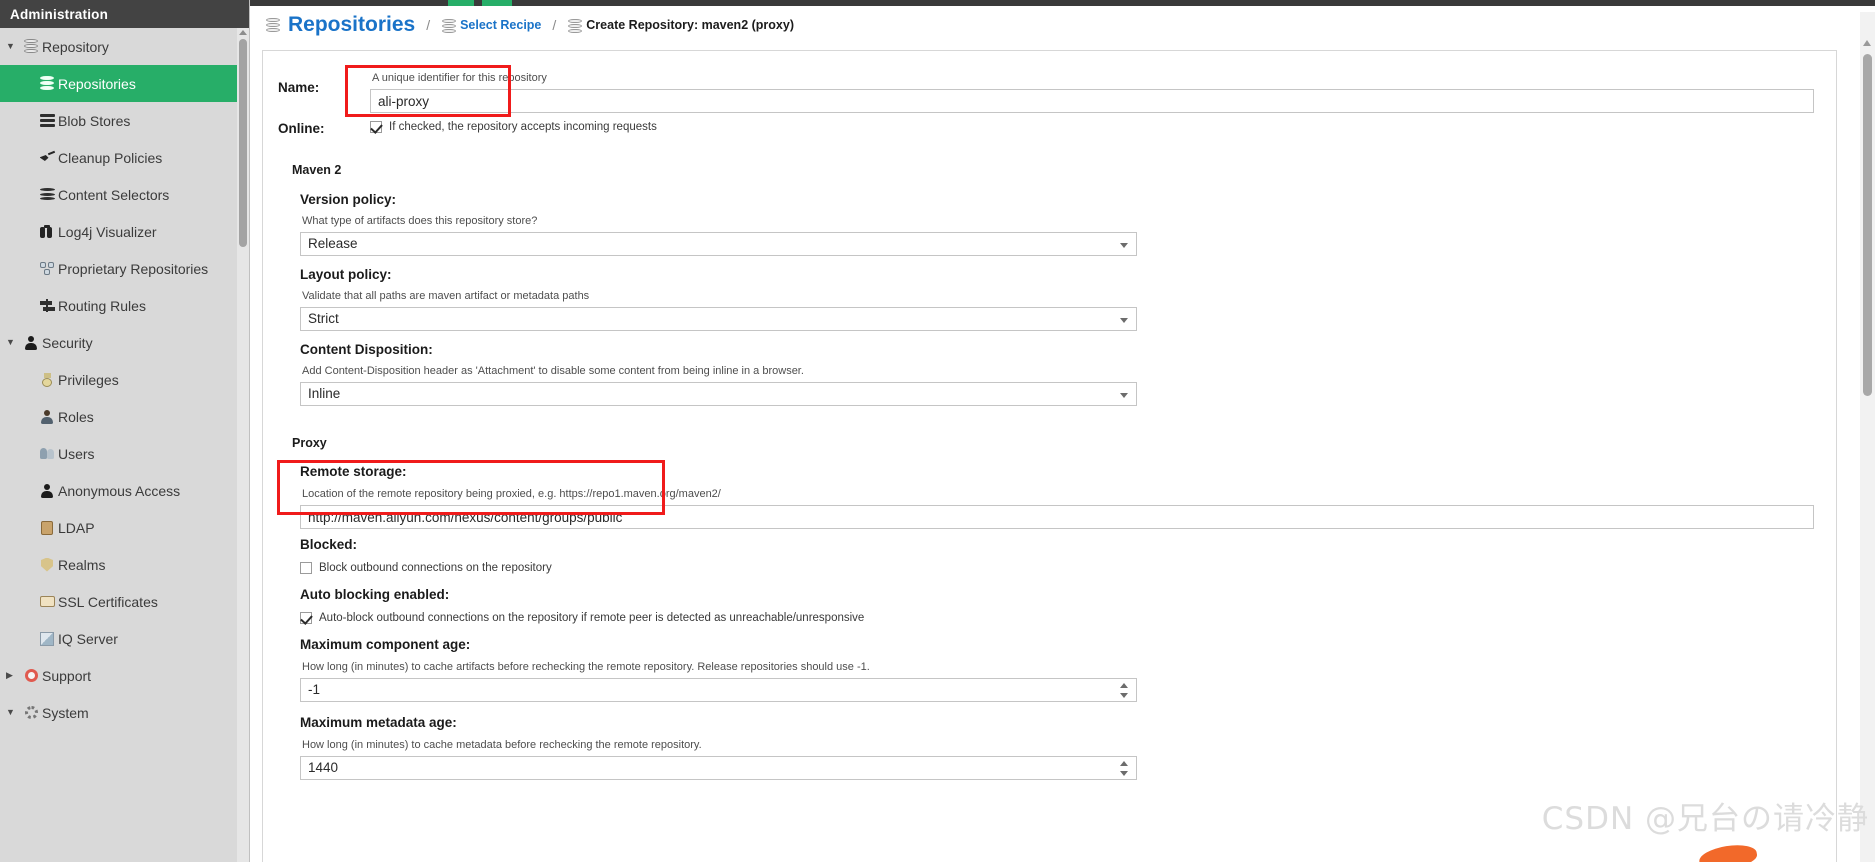  Describe the element at coordinates (718, 394) in the screenshot. I see `content-disposition-select: Inline` at that location.